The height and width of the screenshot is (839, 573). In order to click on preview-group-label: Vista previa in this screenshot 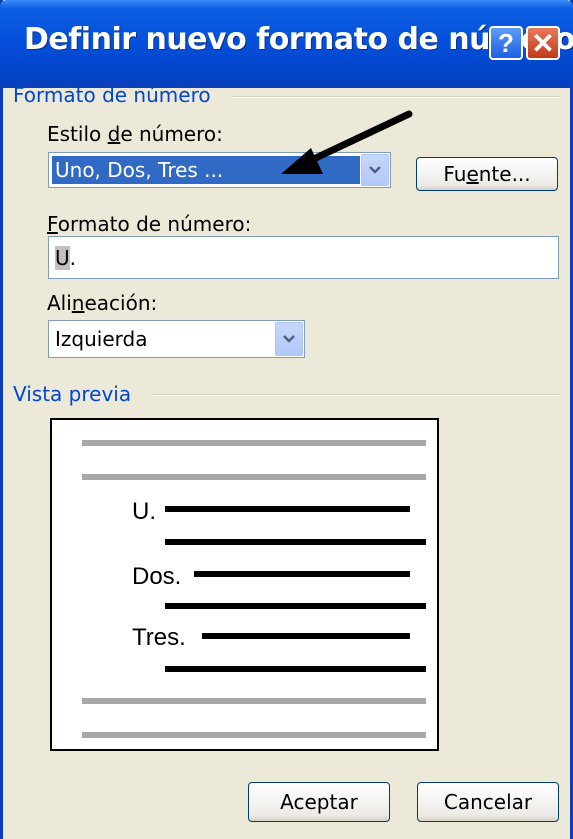, I will do `click(72, 394)`.